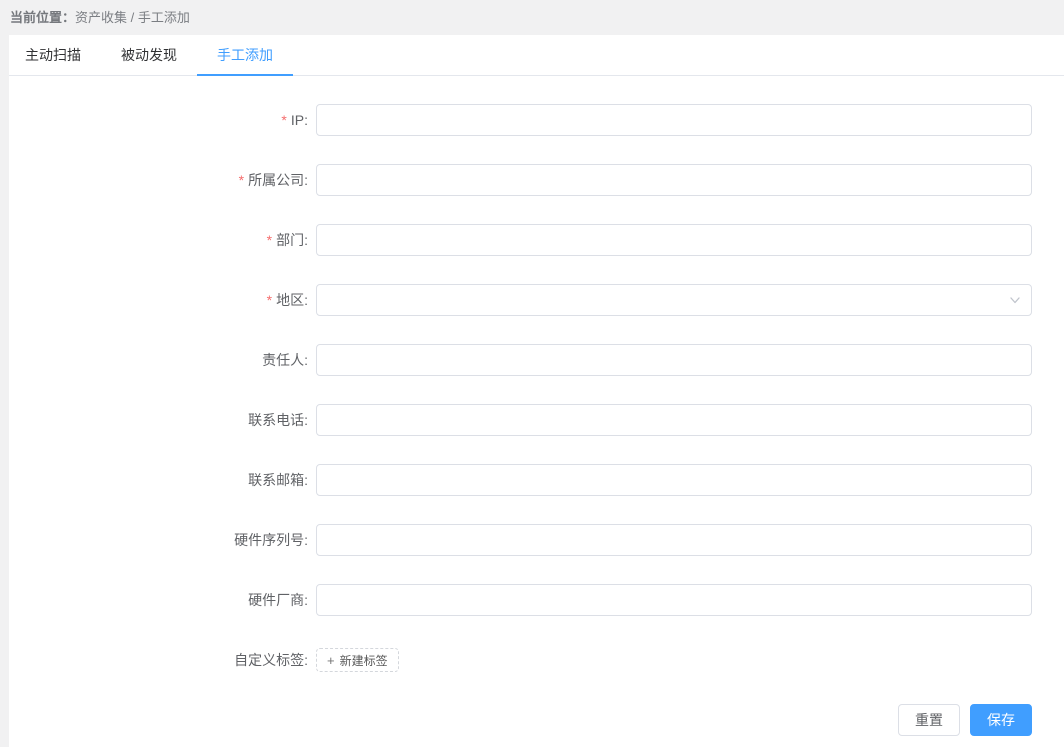 The width and height of the screenshot is (1064, 747). Describe the element at coordinates (331, 660) in the screenshot. I see `plus-icon: +` at that location.